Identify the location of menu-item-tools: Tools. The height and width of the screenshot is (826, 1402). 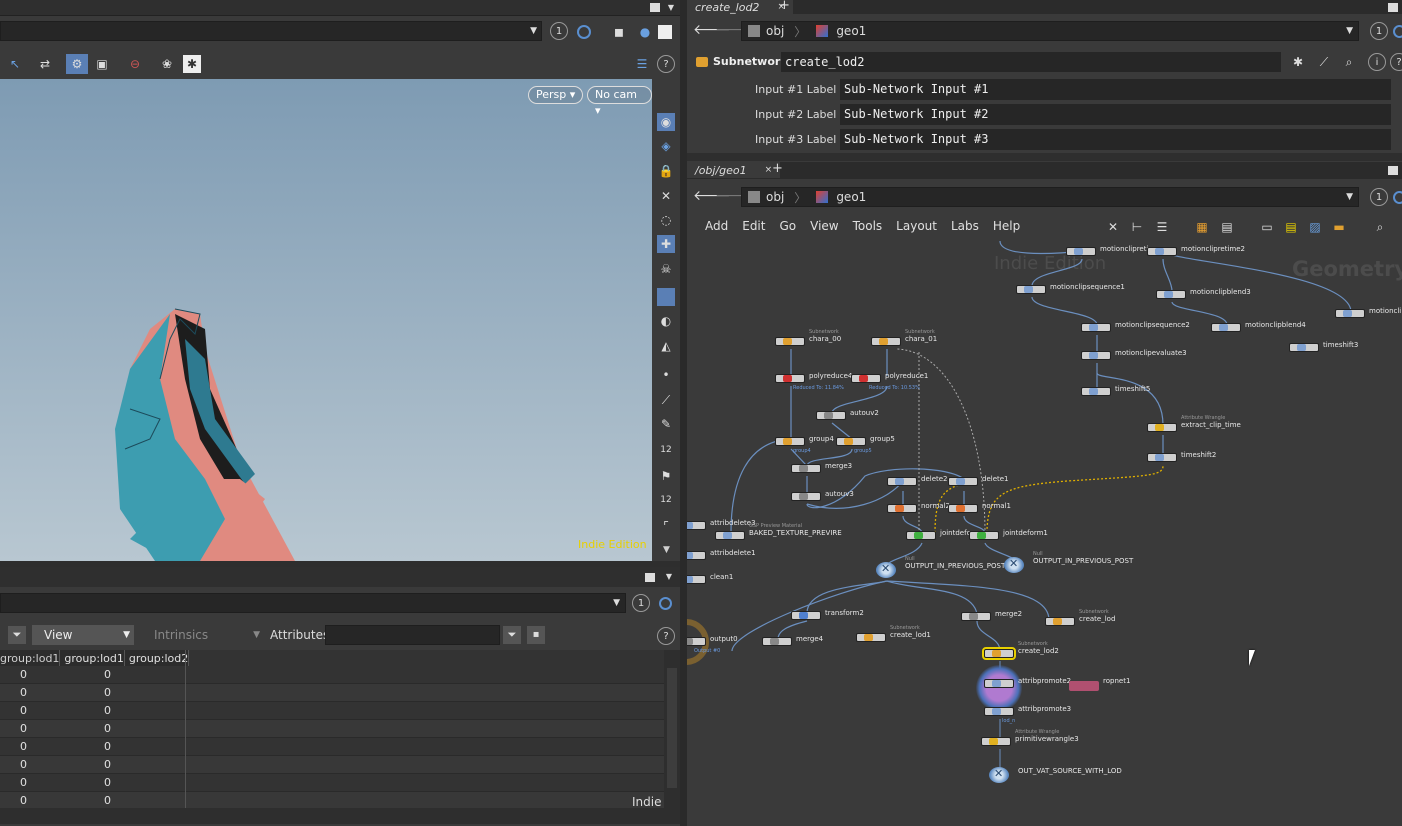
(868, 226).